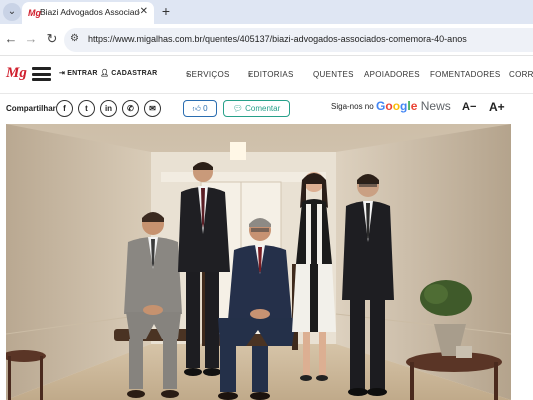  What do you see at coordinates (74, 38) in the screenshot?
I see `site-settings-icon: ⚙` at bounding box center [74, 38].